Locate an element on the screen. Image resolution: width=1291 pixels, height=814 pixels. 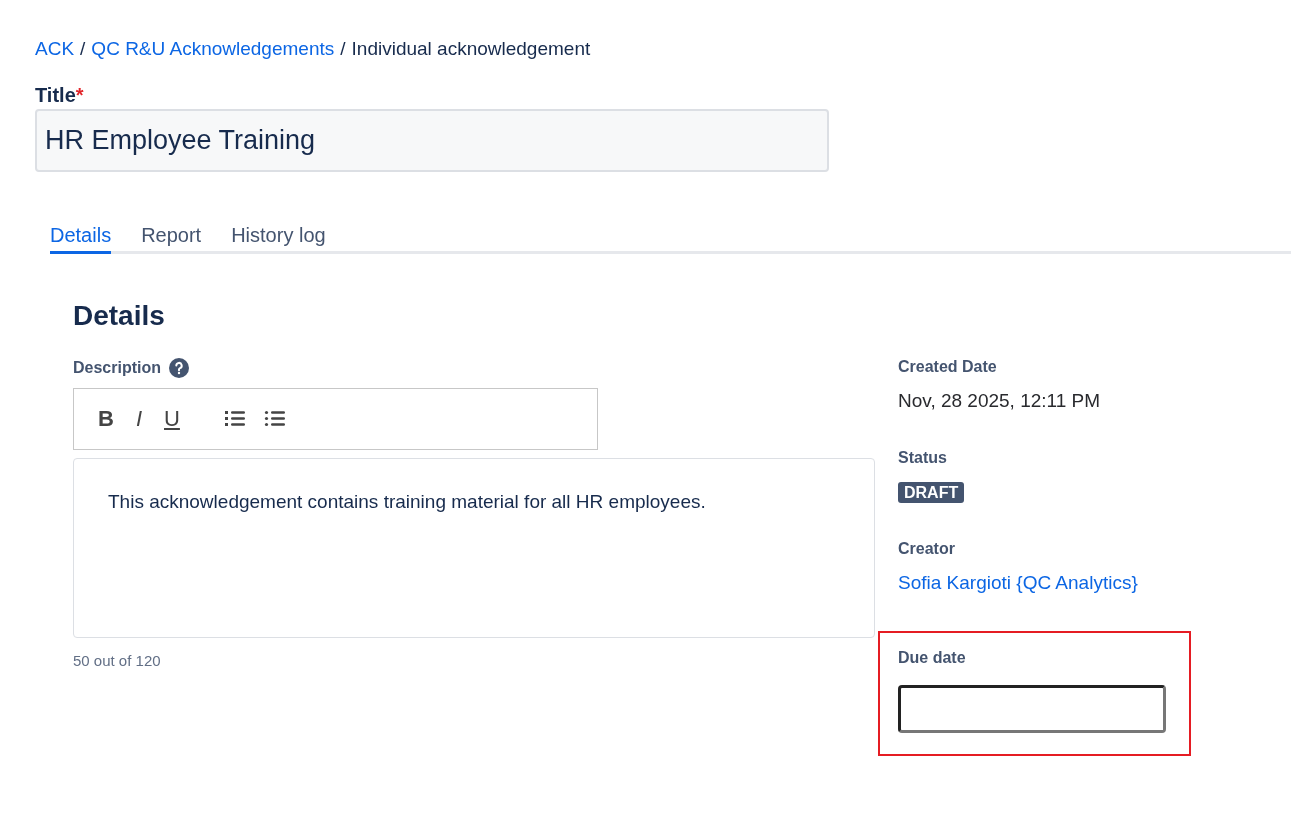
underline-button: U is located at coordinates (172, 419).